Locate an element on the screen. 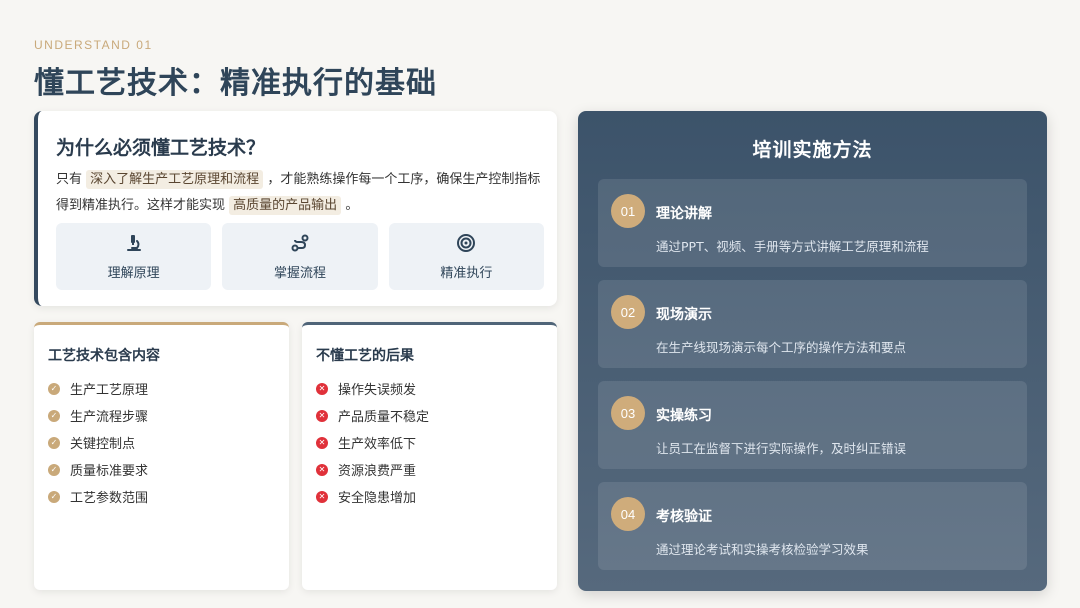 This screenshot has height=608, width=1080. pill-label: 掌握流程 is located at coordinates (299, 273).